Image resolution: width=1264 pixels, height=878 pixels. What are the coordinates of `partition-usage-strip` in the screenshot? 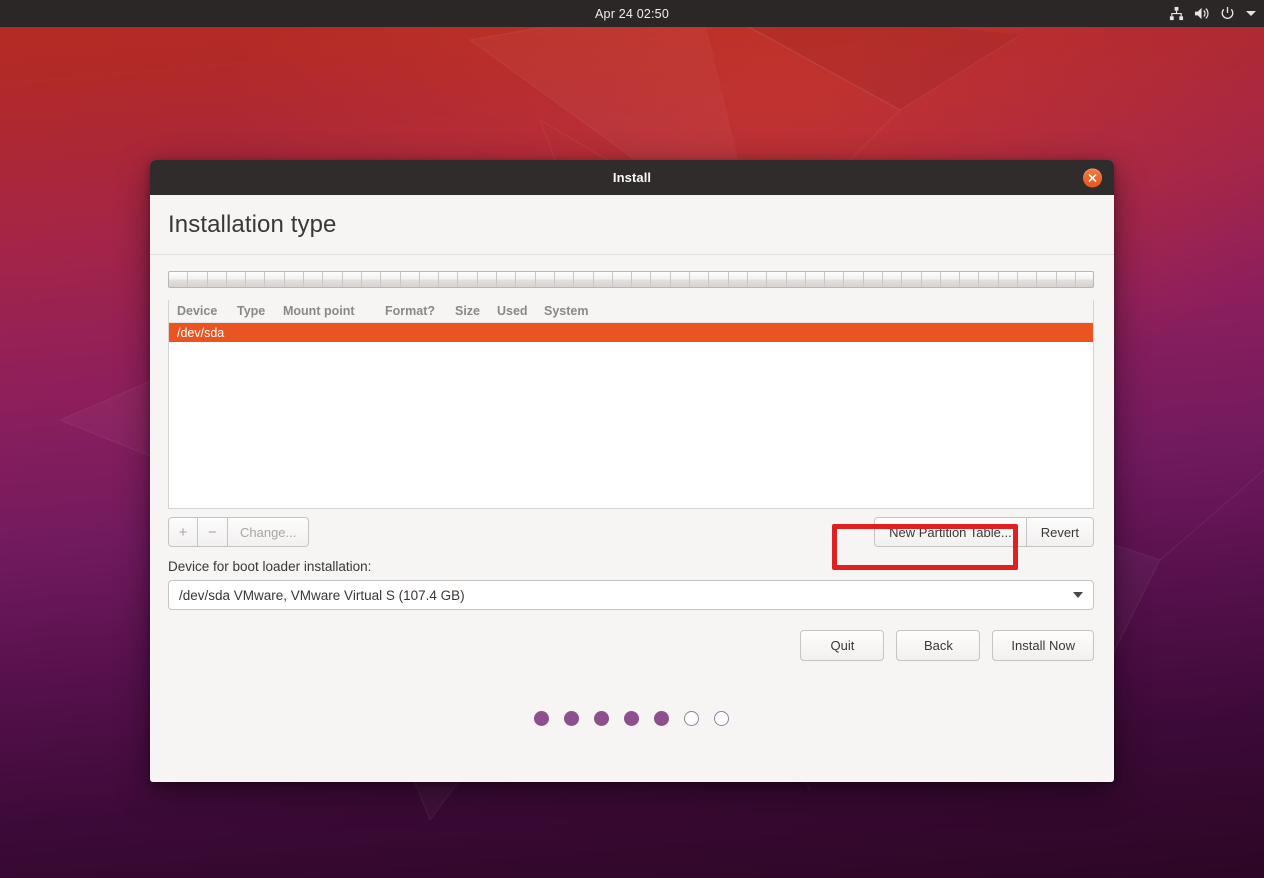 It's located at (631, 279).